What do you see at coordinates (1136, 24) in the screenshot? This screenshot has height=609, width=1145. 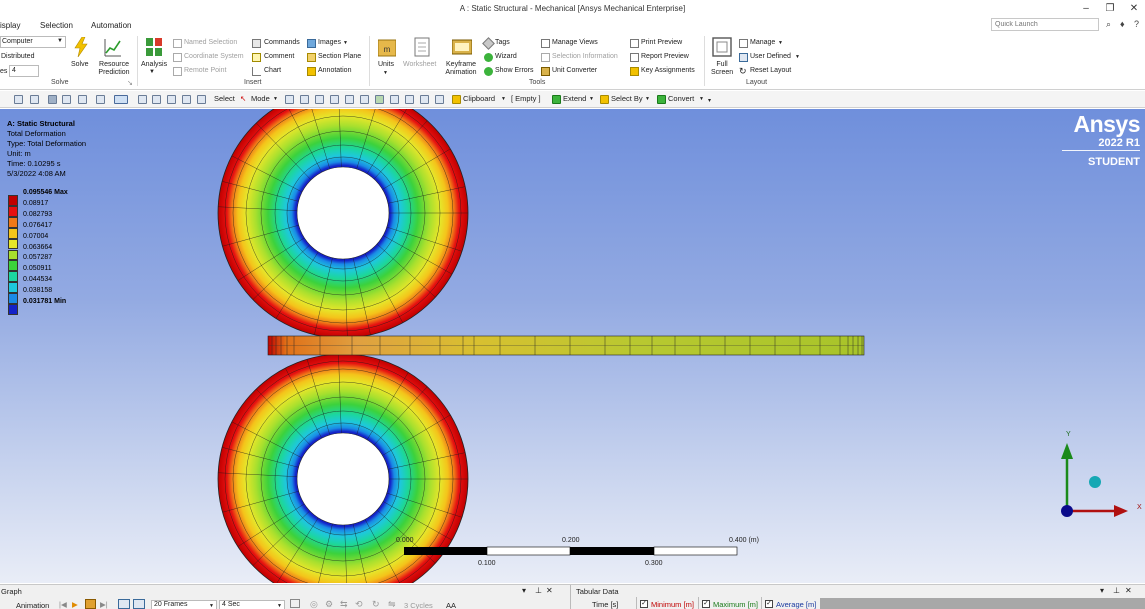 I see `help-icon: ?` at bounding box center [1136, 24].